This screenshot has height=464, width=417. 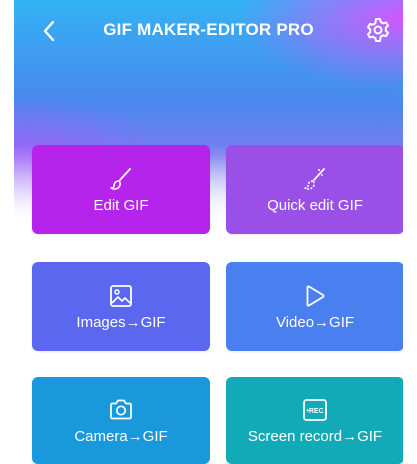 What do you see at coordinates (315, 179) in the screenshot?
I see `magic-brush-icon` at bounding box center [315, 179].